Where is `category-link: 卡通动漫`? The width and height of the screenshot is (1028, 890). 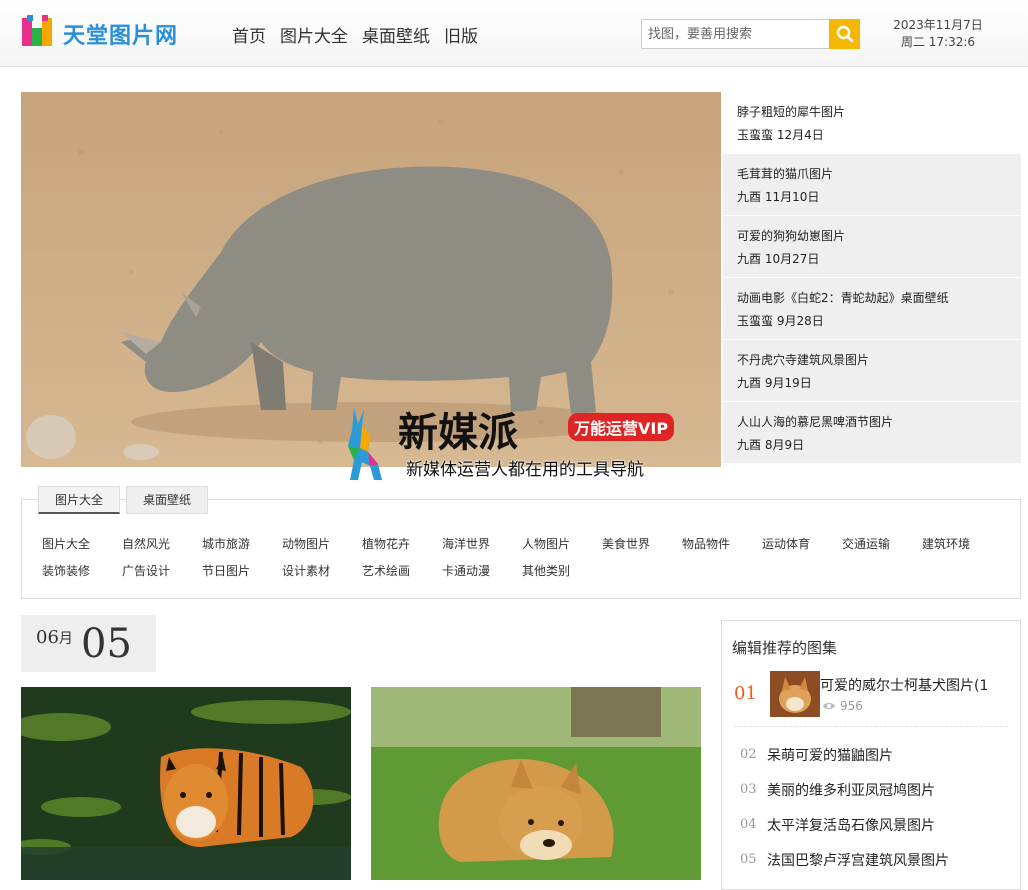
category-link: 卡通动漫 is located at coordinates (482, 571).